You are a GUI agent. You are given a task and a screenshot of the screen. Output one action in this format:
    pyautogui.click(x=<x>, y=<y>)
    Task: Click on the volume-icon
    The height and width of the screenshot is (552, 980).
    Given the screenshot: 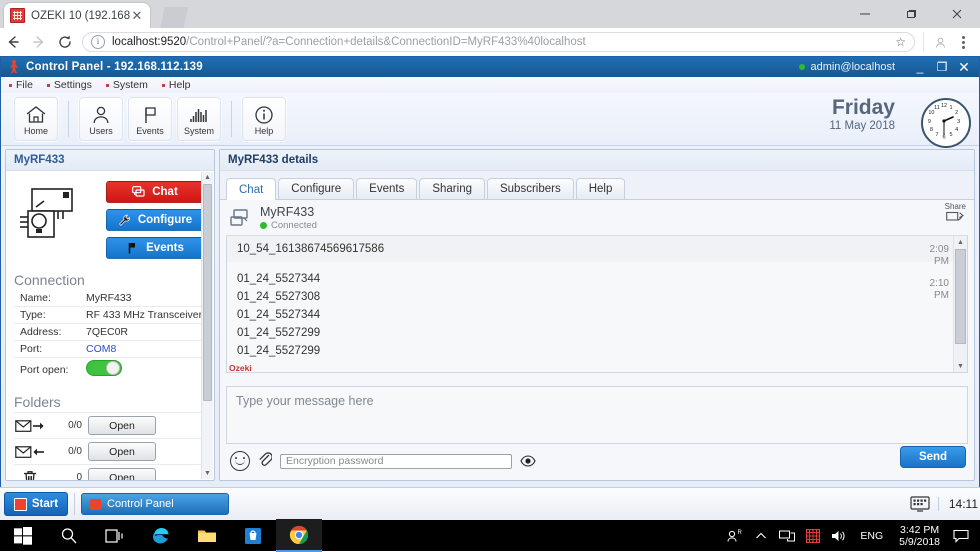 What is the action you would take?
    pyautogui.click(x=839, y=535)
    